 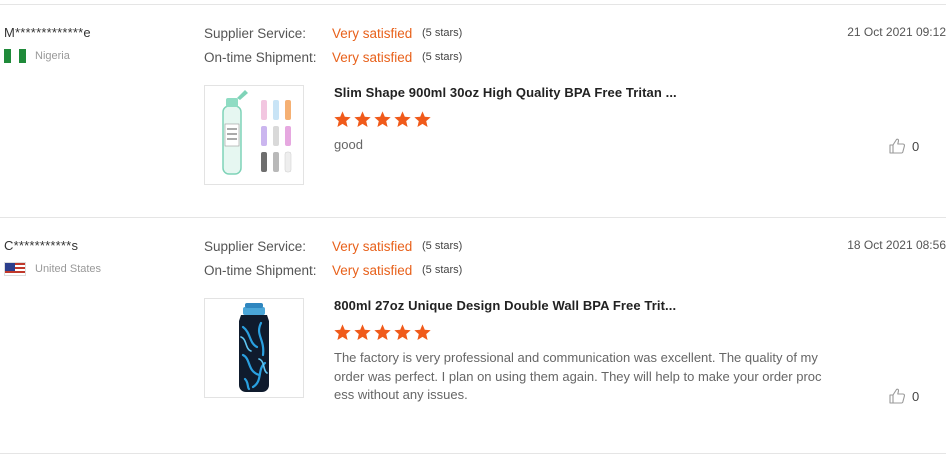 What do you see at coordinates (68, 269) in the screenshot?
I see `country-label: United States` at bounding box center [68, 269].